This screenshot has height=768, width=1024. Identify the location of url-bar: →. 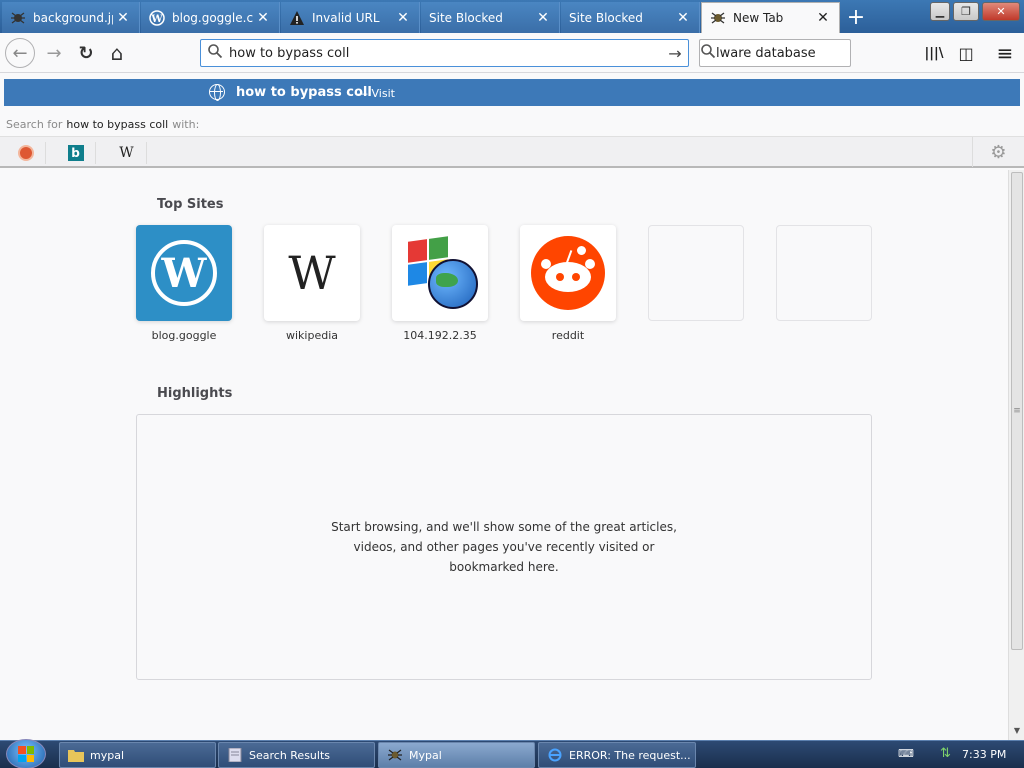
(444, 53).